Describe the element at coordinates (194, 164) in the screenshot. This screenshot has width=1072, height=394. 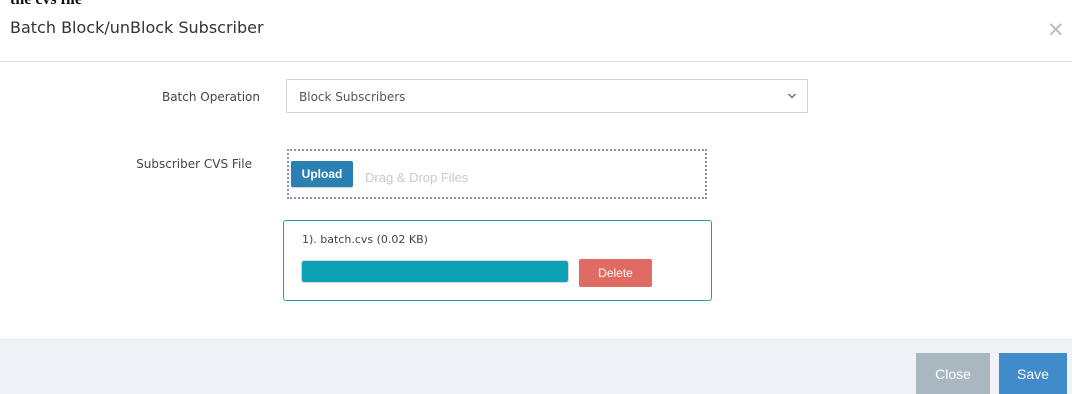
I see `subscriber-file-label: Subscriber CVS File` at that location.